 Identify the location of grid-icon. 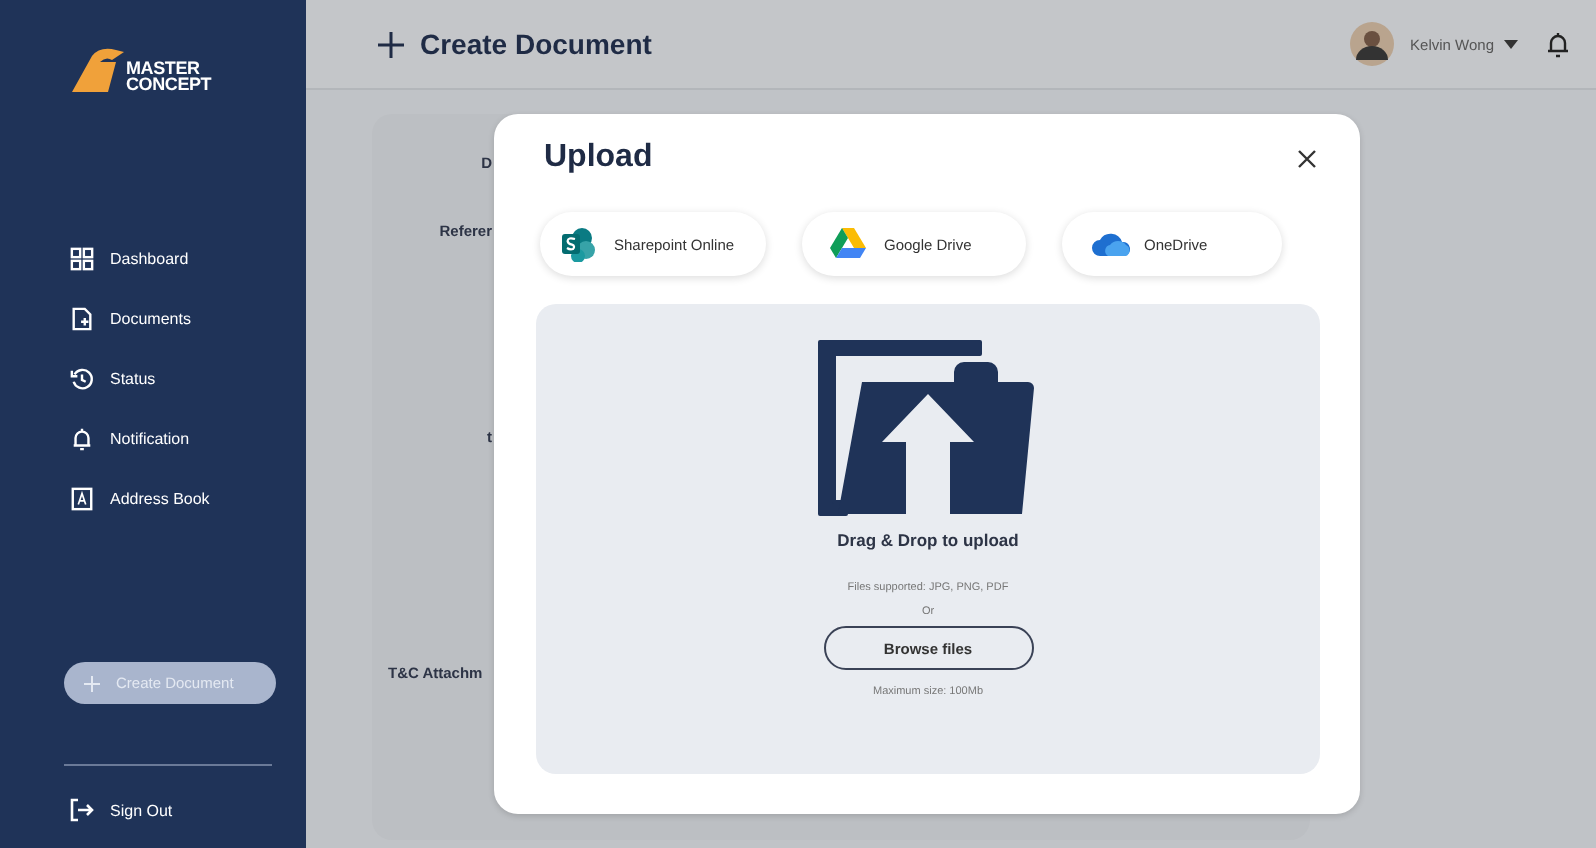
(82, 258).